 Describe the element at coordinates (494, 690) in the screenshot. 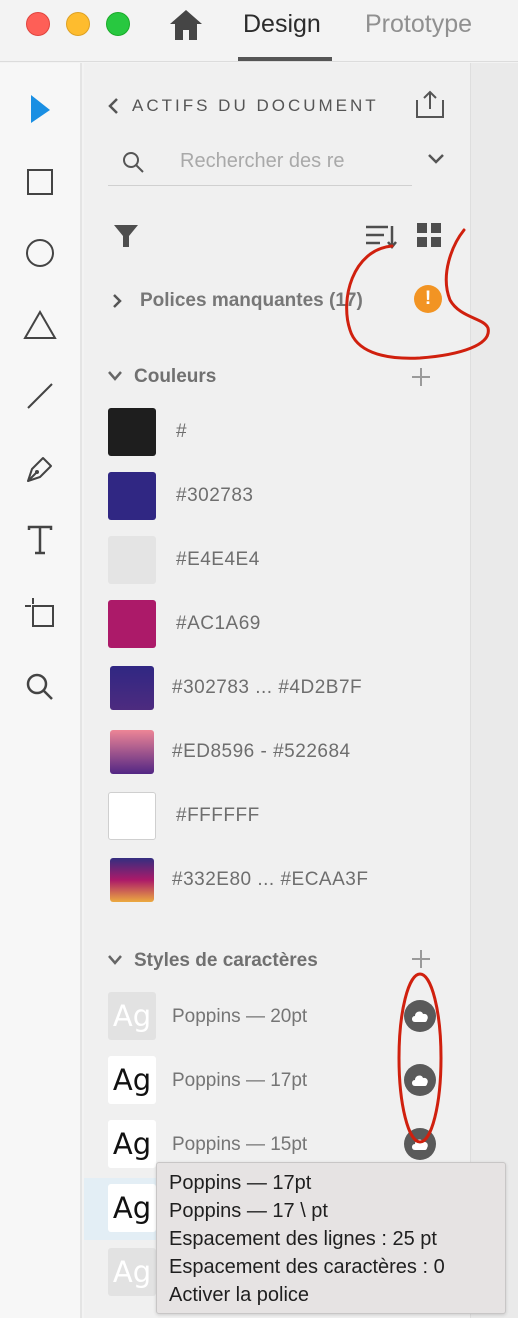

I see `panel-scroll-area` at that location.